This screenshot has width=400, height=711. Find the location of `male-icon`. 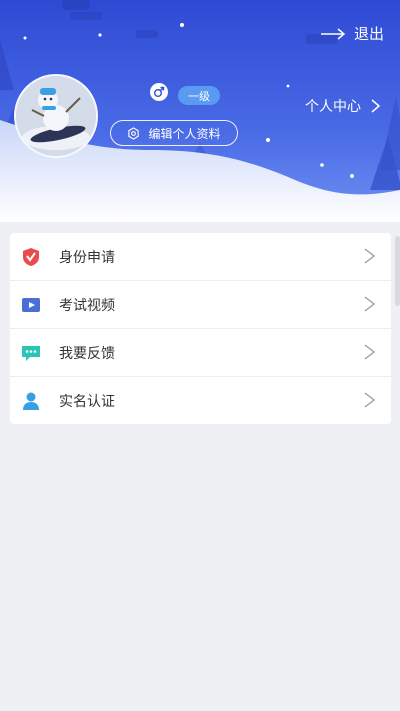

male-icon is located at coordinates (159, 92).